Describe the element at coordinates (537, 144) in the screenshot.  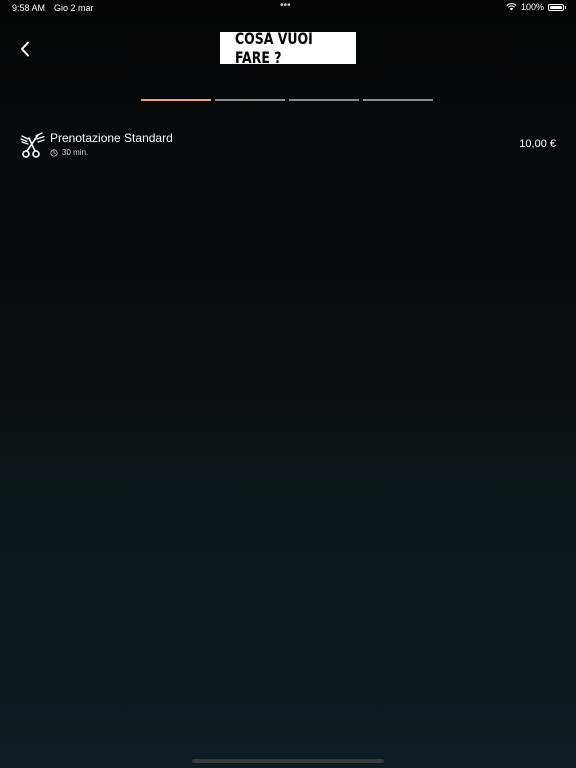
I see `service-price: 10,00 €` at that location.